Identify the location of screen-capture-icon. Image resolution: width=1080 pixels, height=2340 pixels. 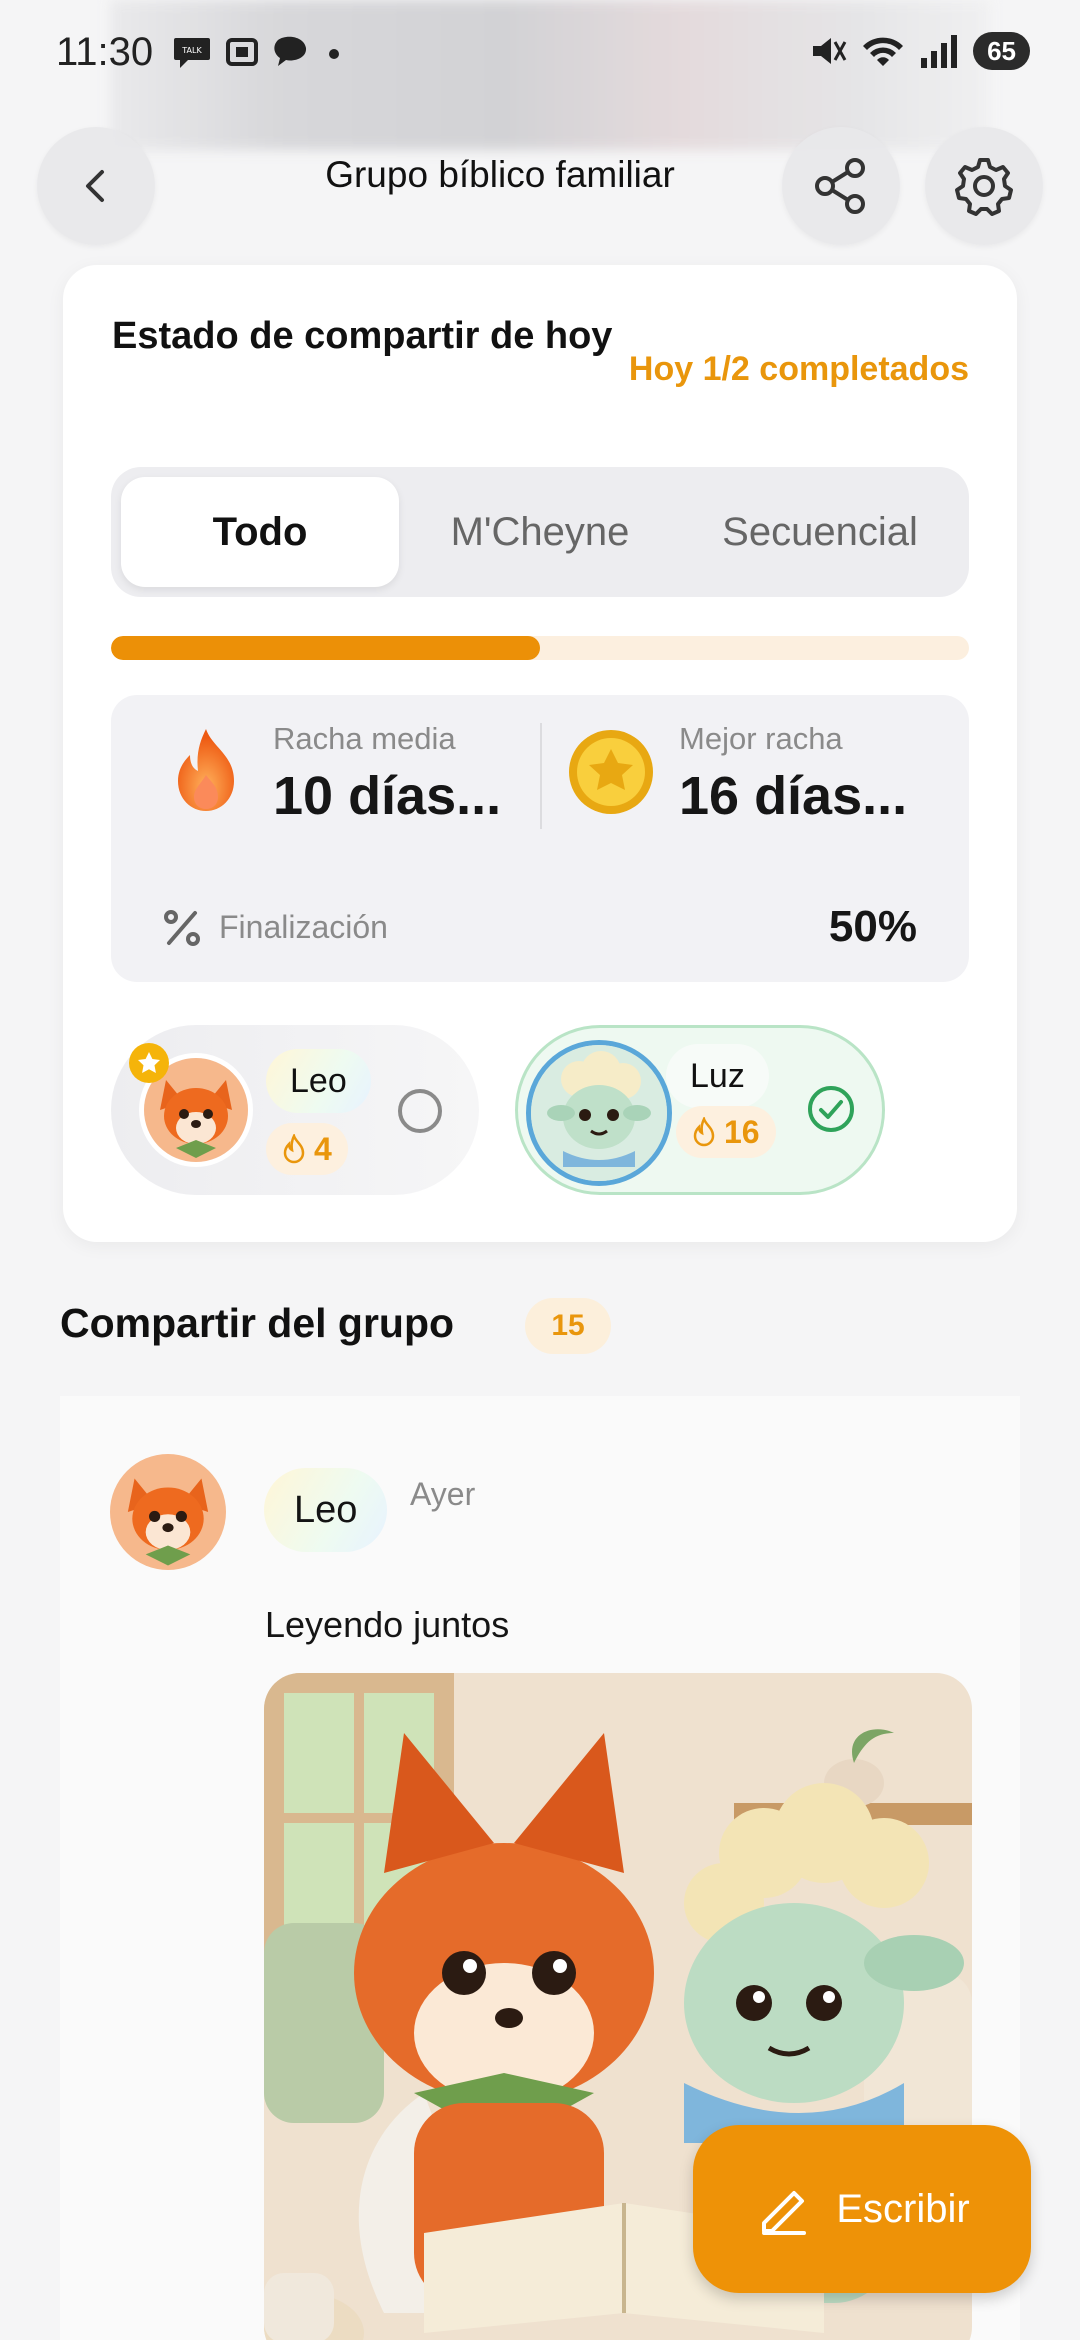
(242, 52).